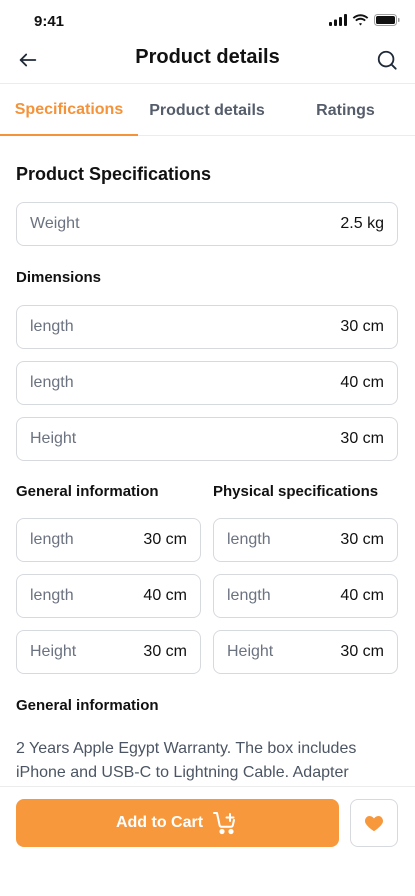 The width and height of the screenshot is (415, 896). I want to click on general-info-field: length 40 cm, so click(108, 596).